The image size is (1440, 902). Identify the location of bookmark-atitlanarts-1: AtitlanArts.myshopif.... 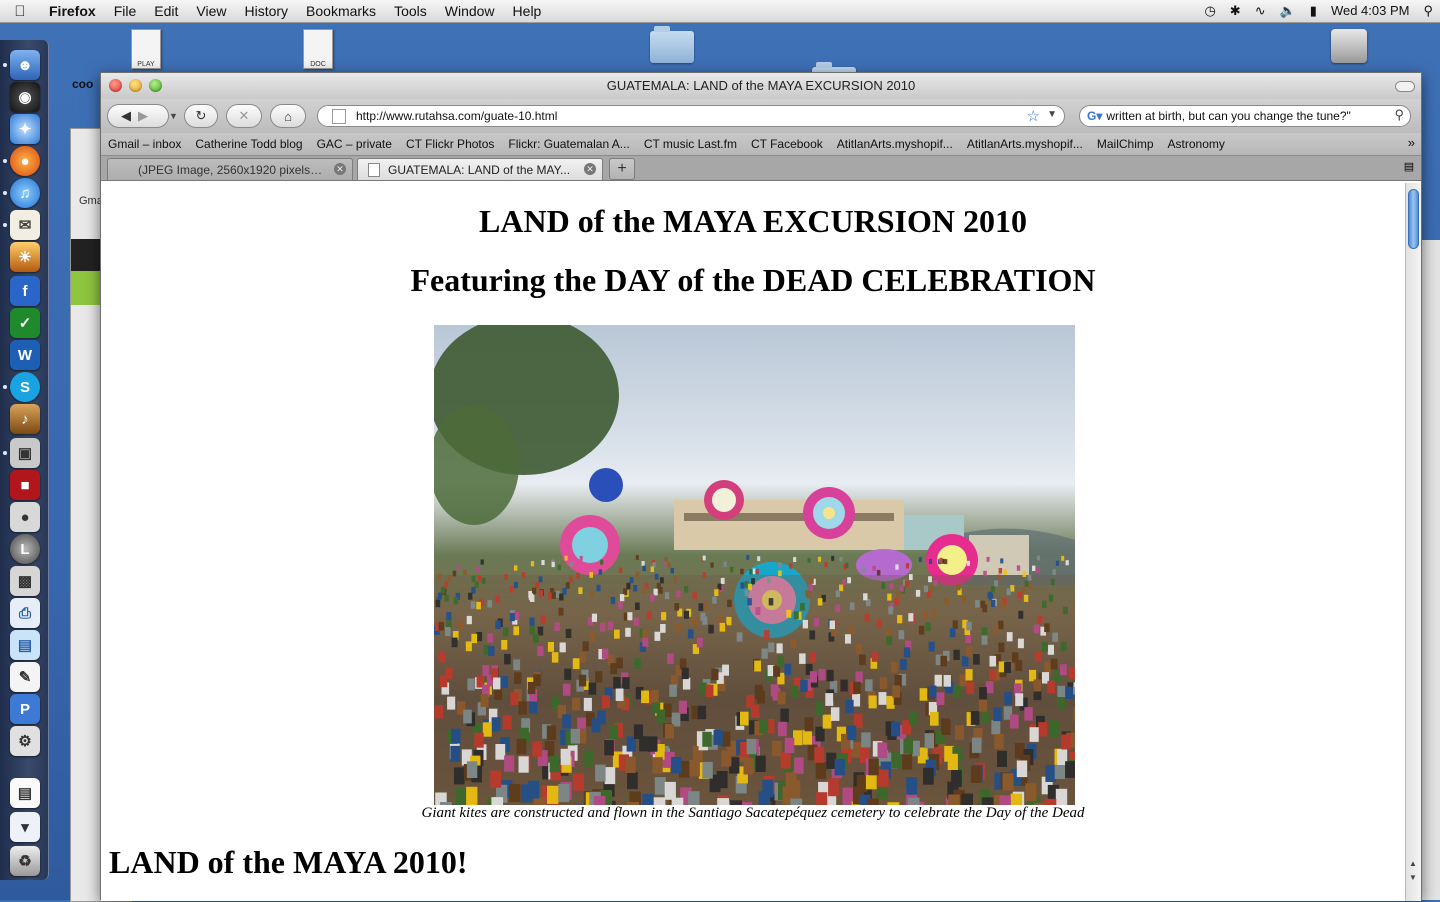
(895, 144).